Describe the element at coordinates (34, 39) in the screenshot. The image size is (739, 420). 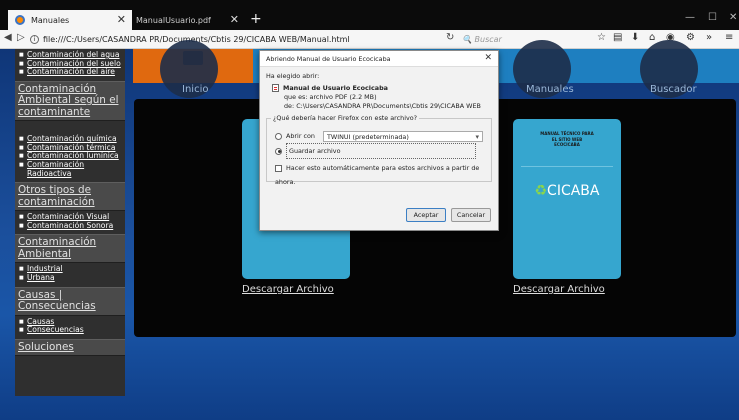
I see `info-icon: i` at that location.